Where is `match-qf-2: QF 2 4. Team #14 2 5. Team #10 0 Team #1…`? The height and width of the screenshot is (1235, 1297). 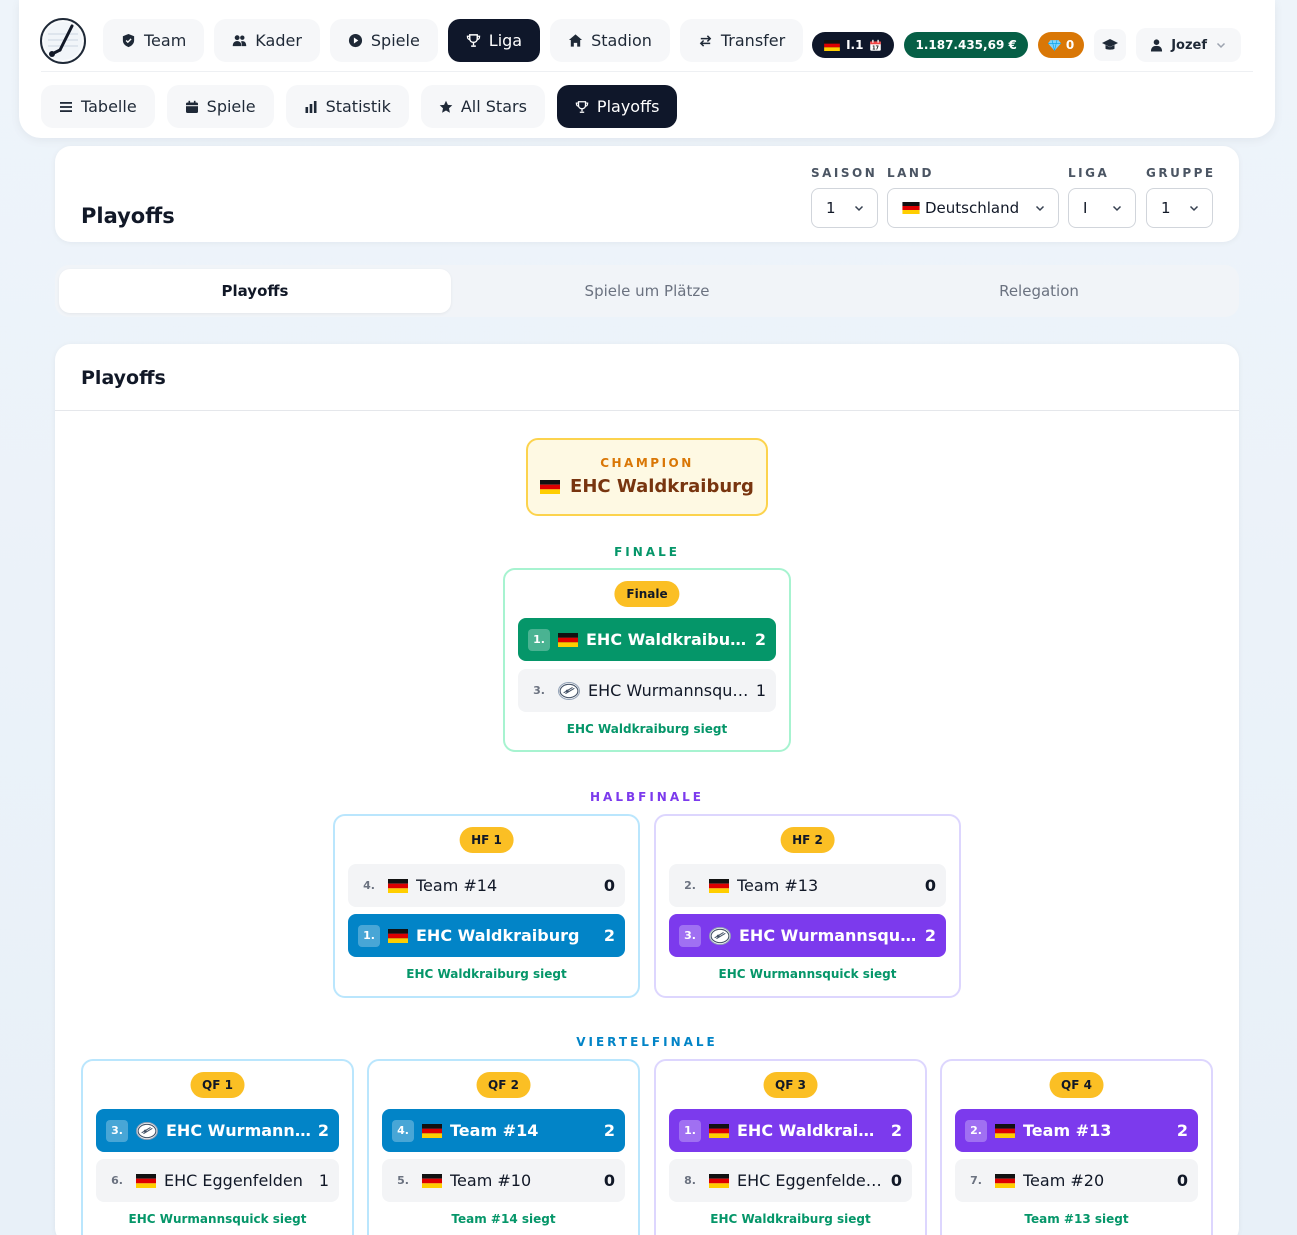 match-qf-2: QF 2 4. Team #14 2 5. Team #10 0 Team #1… is located at coordinates (503, 1147).